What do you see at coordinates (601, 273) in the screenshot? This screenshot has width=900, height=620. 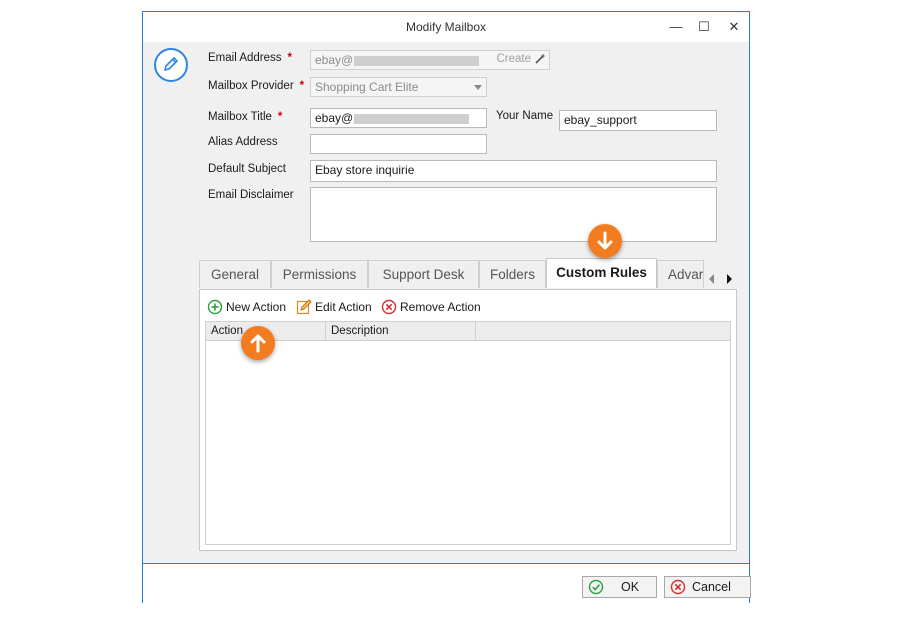 I see `tab-custom-rules: Custom Rules` at bounding box center [601, 273].